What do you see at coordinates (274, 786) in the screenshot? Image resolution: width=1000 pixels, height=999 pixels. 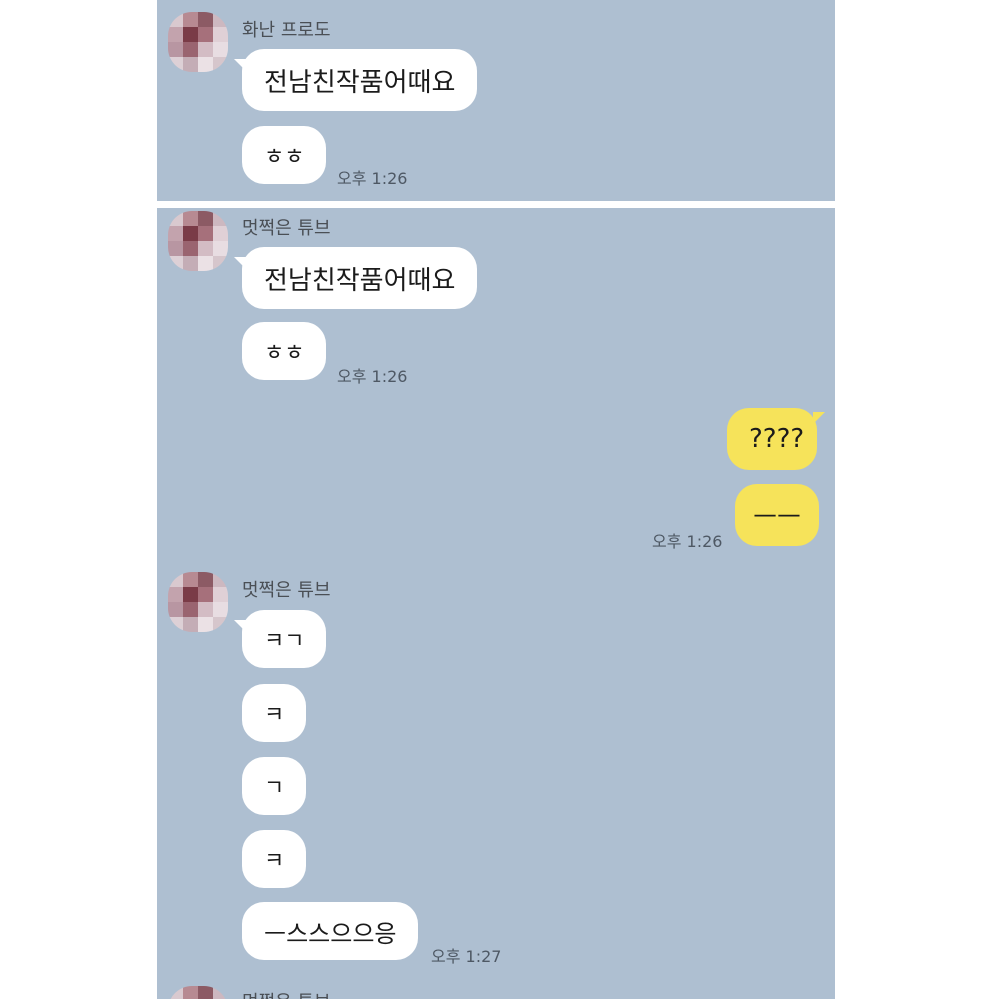 I see `message-bubble: ㄱ` at bounding box center [274, 786].